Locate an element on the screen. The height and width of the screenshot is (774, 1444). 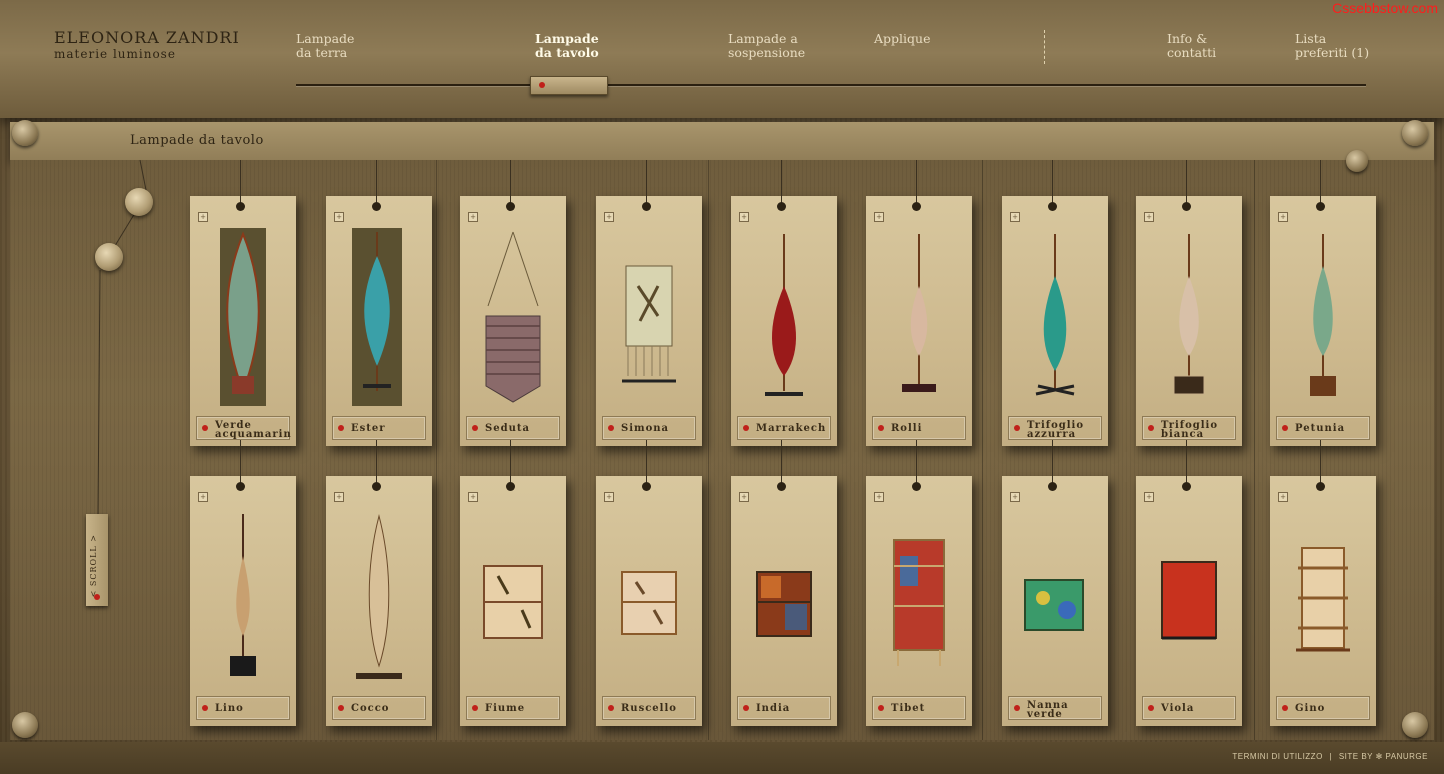
product-card: + Lino is located at coordinates (243, 583).